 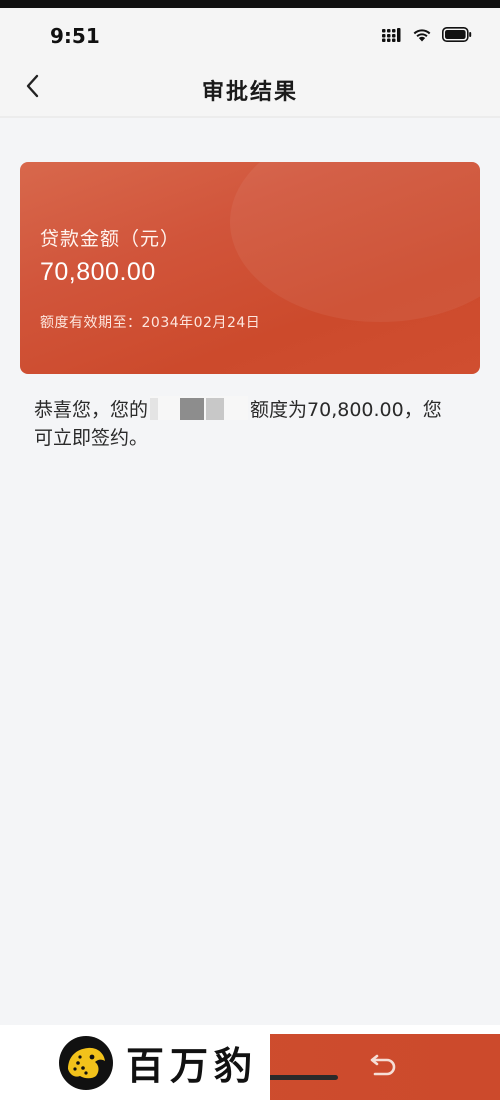 What do you see at coordinates (150, 323) in the screenshot?
I see `credit-validity-date: 额度有效期至：2034年02月24日` at bounding box center [150, 323].